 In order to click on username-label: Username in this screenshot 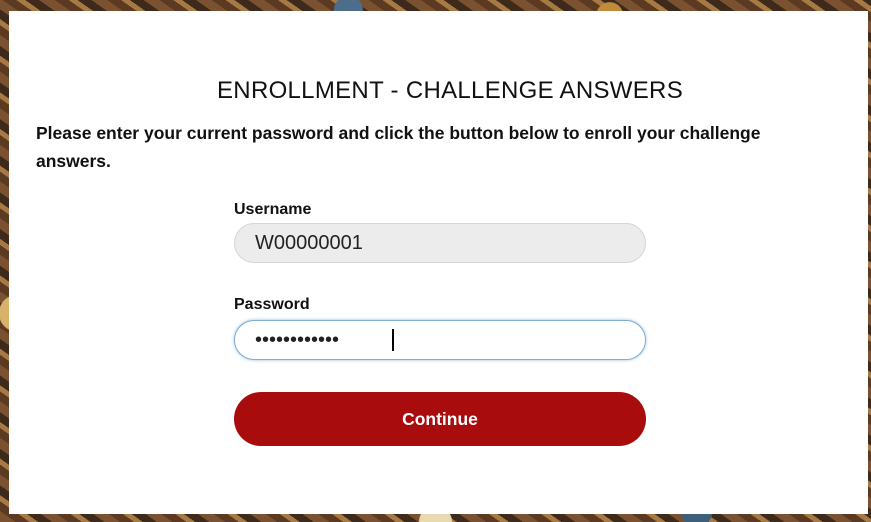, I will do `click(273, 209)`.